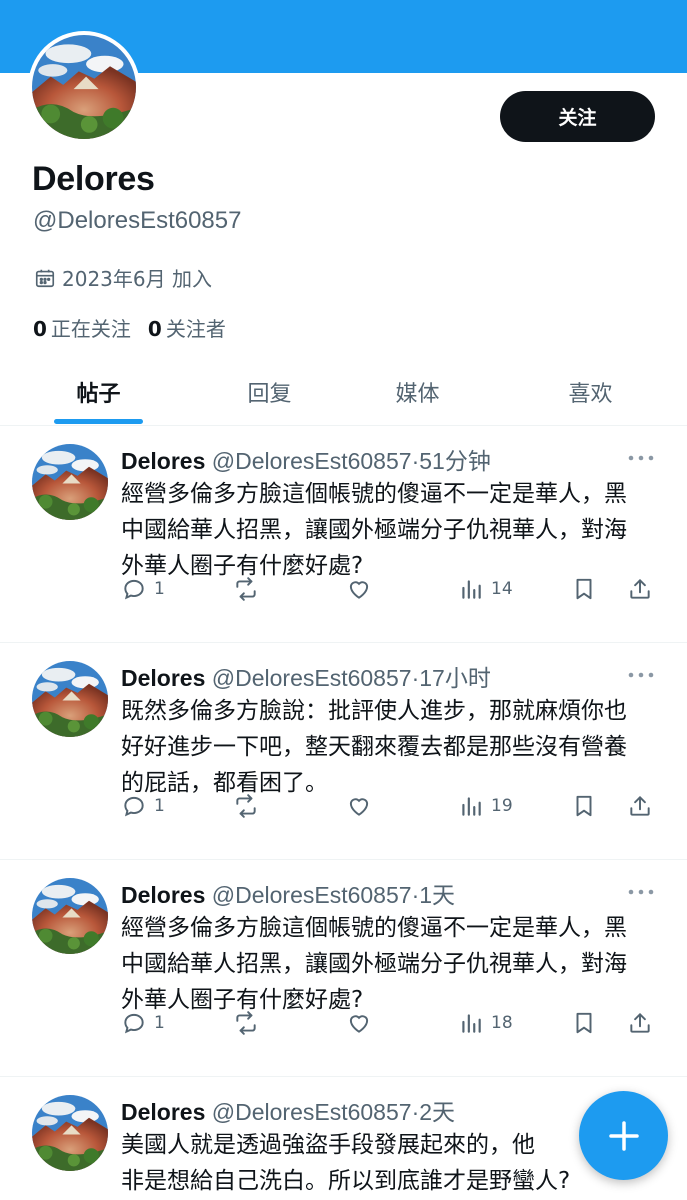  What do you see at coordinates (437, 1112) in the screenshot?
I see `post-timestamp: 2天` at bounding box center [437, 1112].